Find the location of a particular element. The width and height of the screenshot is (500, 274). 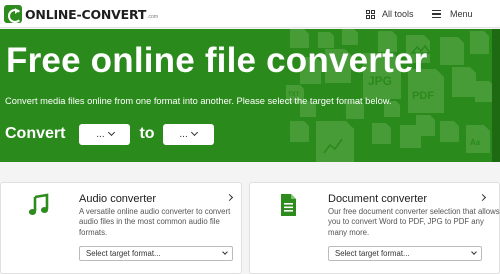

site-logo: ONLINE-CONVERT .com is located at coordinates (81, 14).